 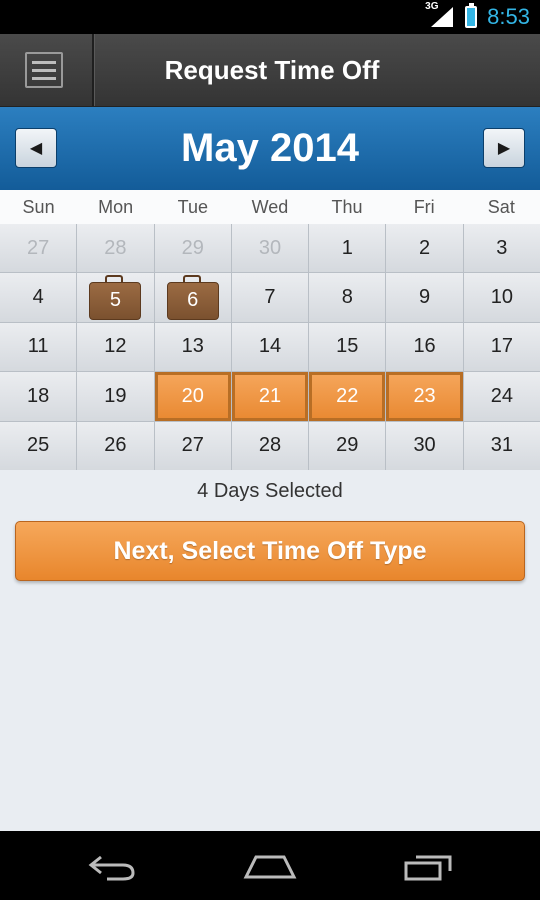 I want to click on home-button, so click(x=270, y=865).